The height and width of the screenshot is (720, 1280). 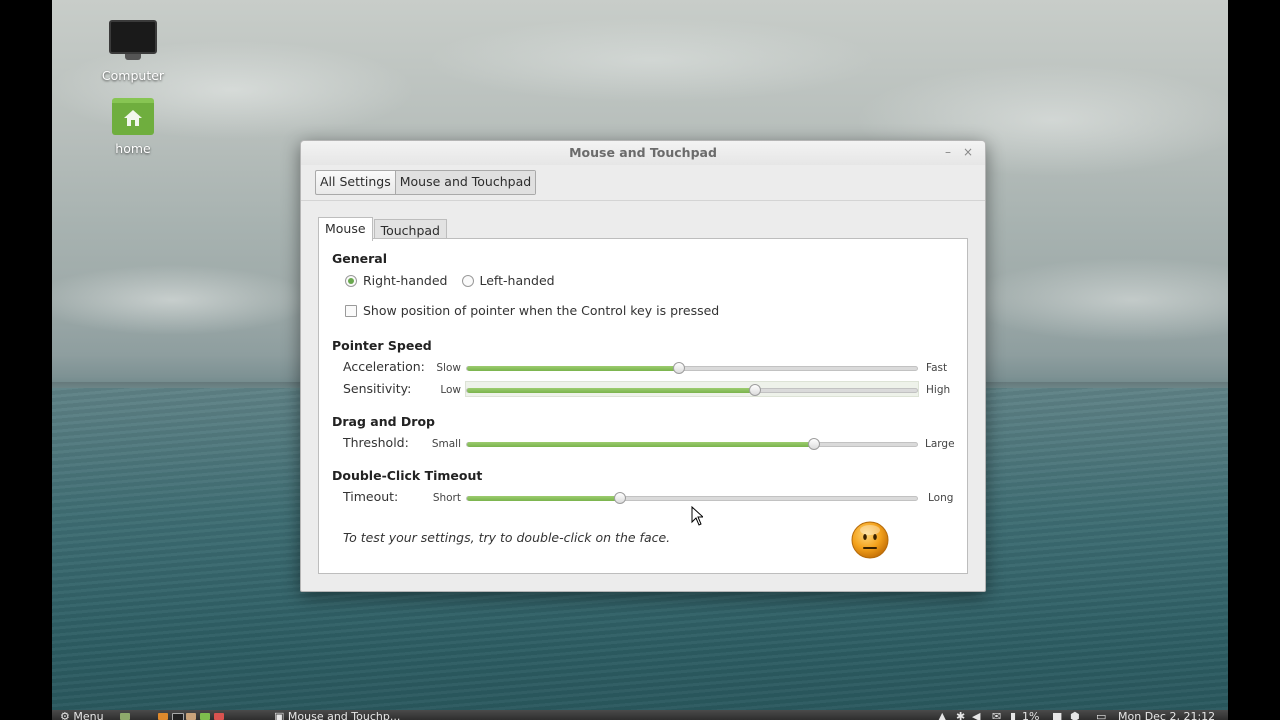 I want to click on sensitivity-slider-handle, so click(x=755, y=390).